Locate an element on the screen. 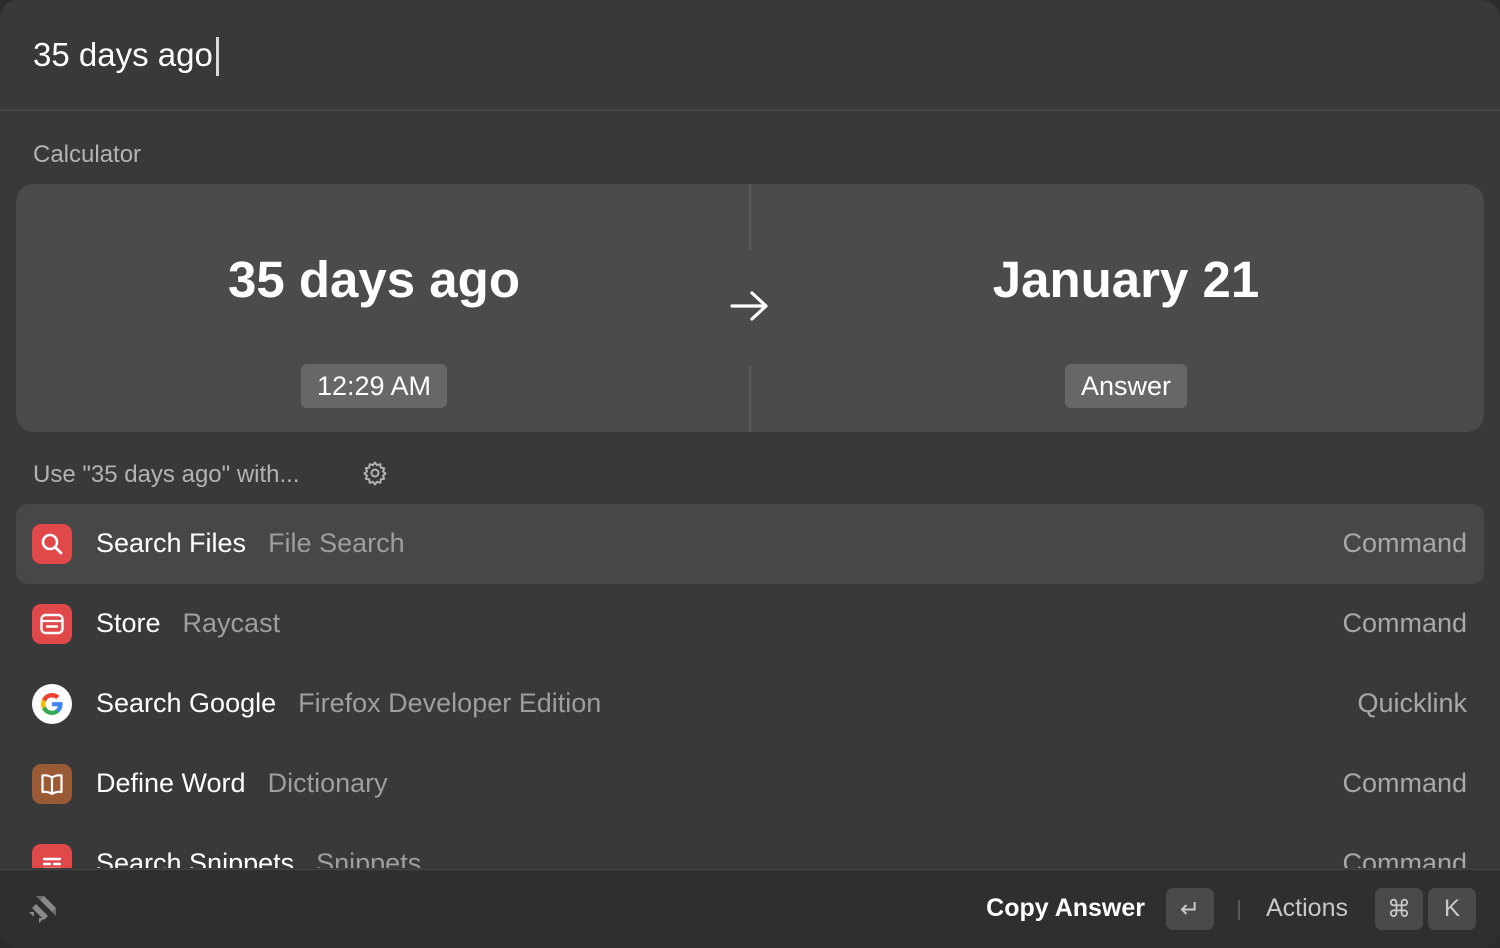  gear-icon is located at coordinates (375, 473).